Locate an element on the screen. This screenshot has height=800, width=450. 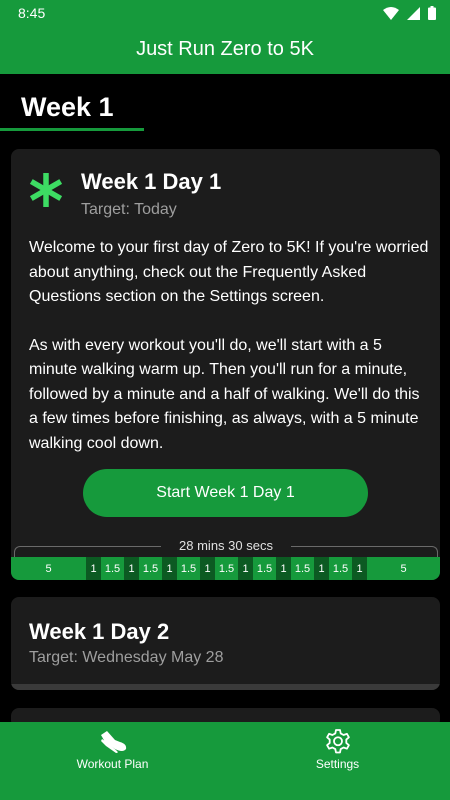
asterisk-icon is located at coordinates (46, 190).